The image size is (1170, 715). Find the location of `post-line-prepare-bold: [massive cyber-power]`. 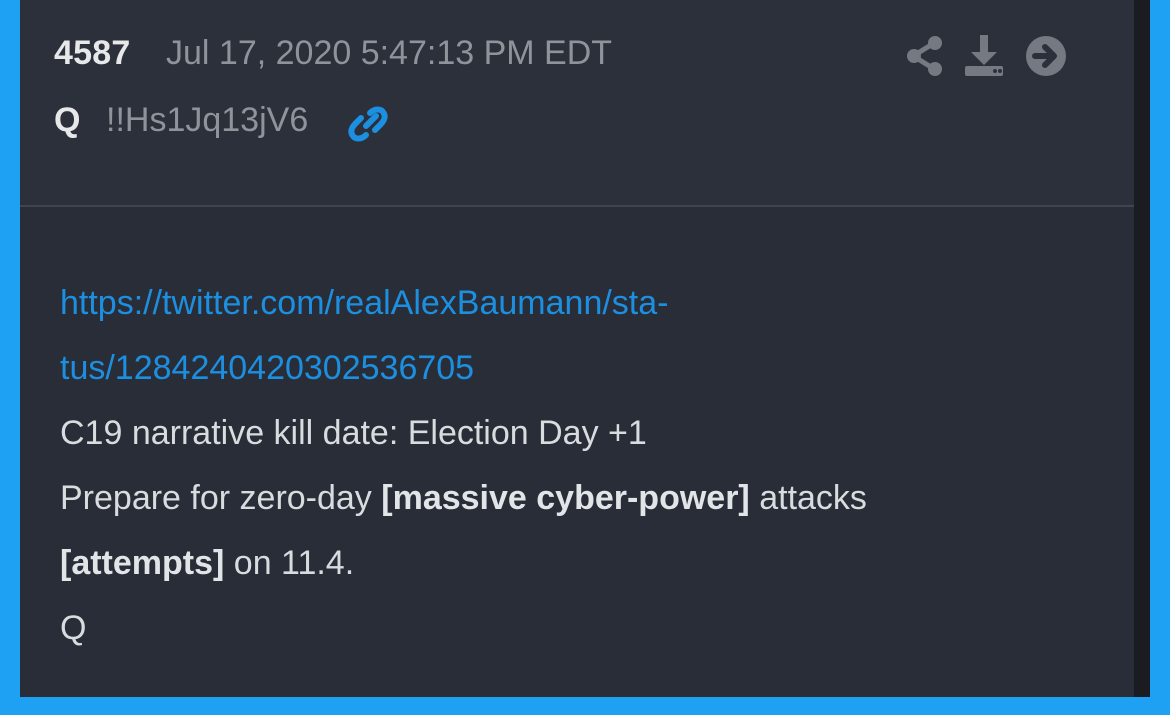

post-line-prepare-bold: [massive cyber-power] is located at coordinates (565, 498).